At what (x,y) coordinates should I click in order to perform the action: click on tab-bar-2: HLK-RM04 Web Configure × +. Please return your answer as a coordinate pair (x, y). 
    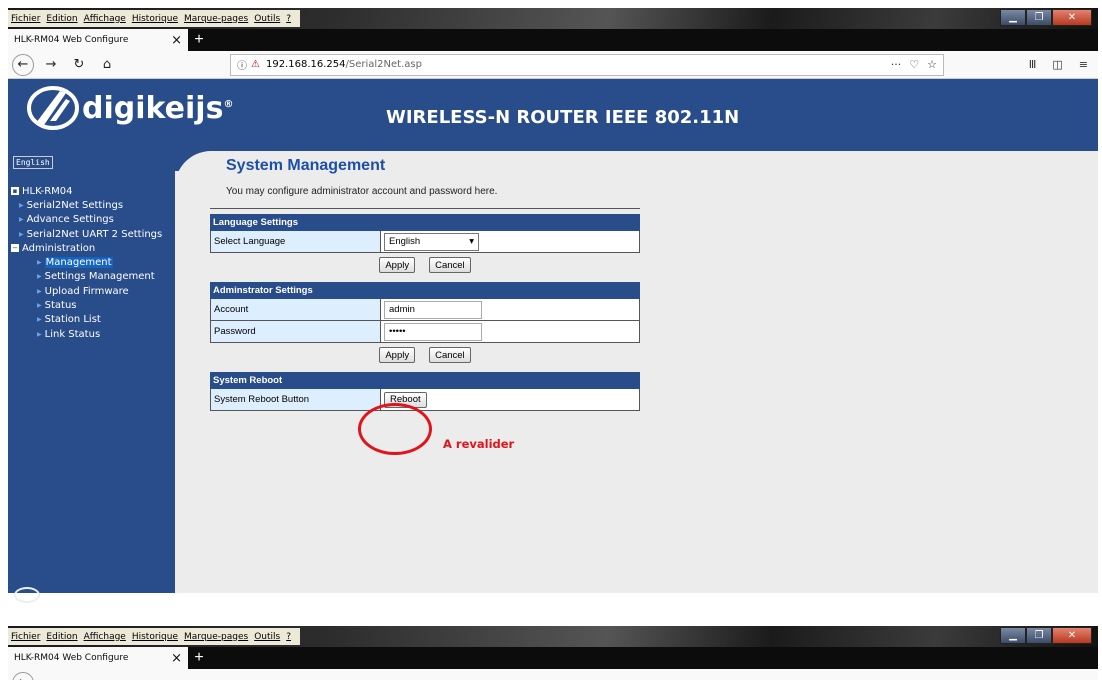
    Looking at the image, I should click on (553, 658).